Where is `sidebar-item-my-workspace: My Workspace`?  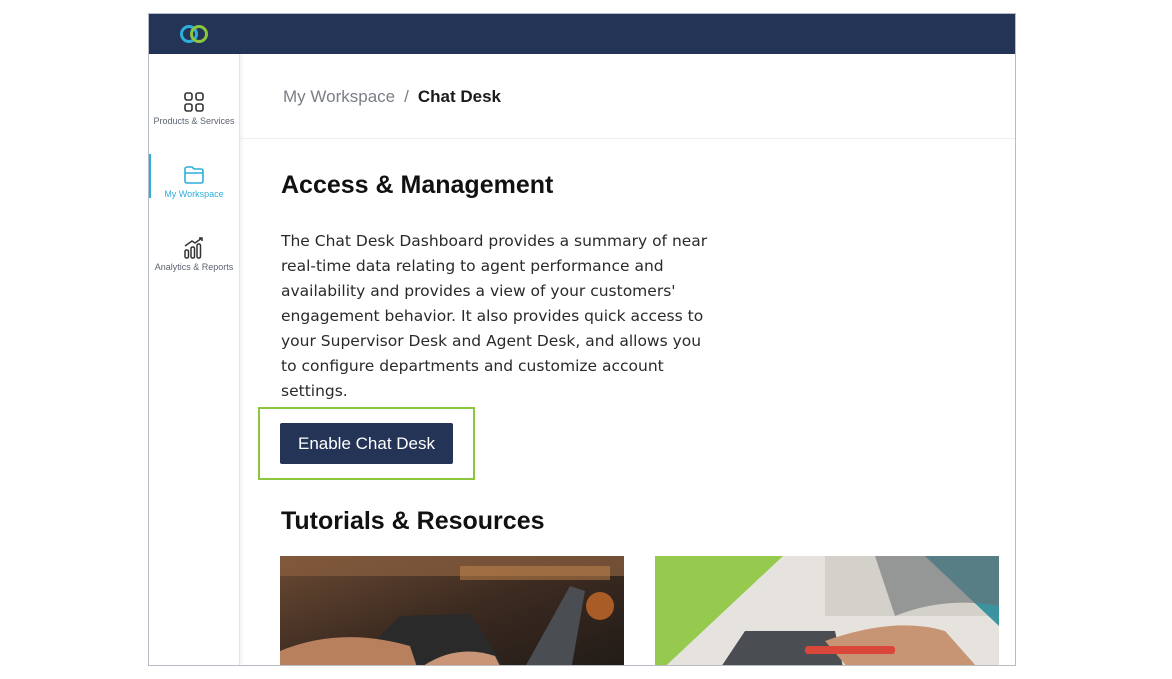 sidebar-item-my-workspace: My Workspace is located at coordinates (194, 176).